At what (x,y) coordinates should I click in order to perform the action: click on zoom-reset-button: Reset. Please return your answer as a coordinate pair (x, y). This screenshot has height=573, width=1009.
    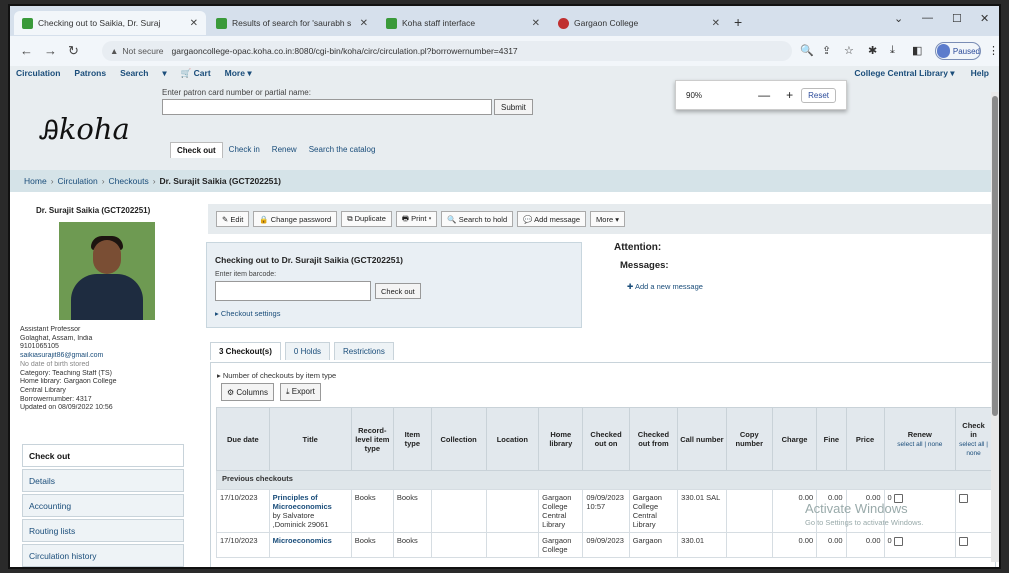
    Looking at the image, I should click on (818, 95).